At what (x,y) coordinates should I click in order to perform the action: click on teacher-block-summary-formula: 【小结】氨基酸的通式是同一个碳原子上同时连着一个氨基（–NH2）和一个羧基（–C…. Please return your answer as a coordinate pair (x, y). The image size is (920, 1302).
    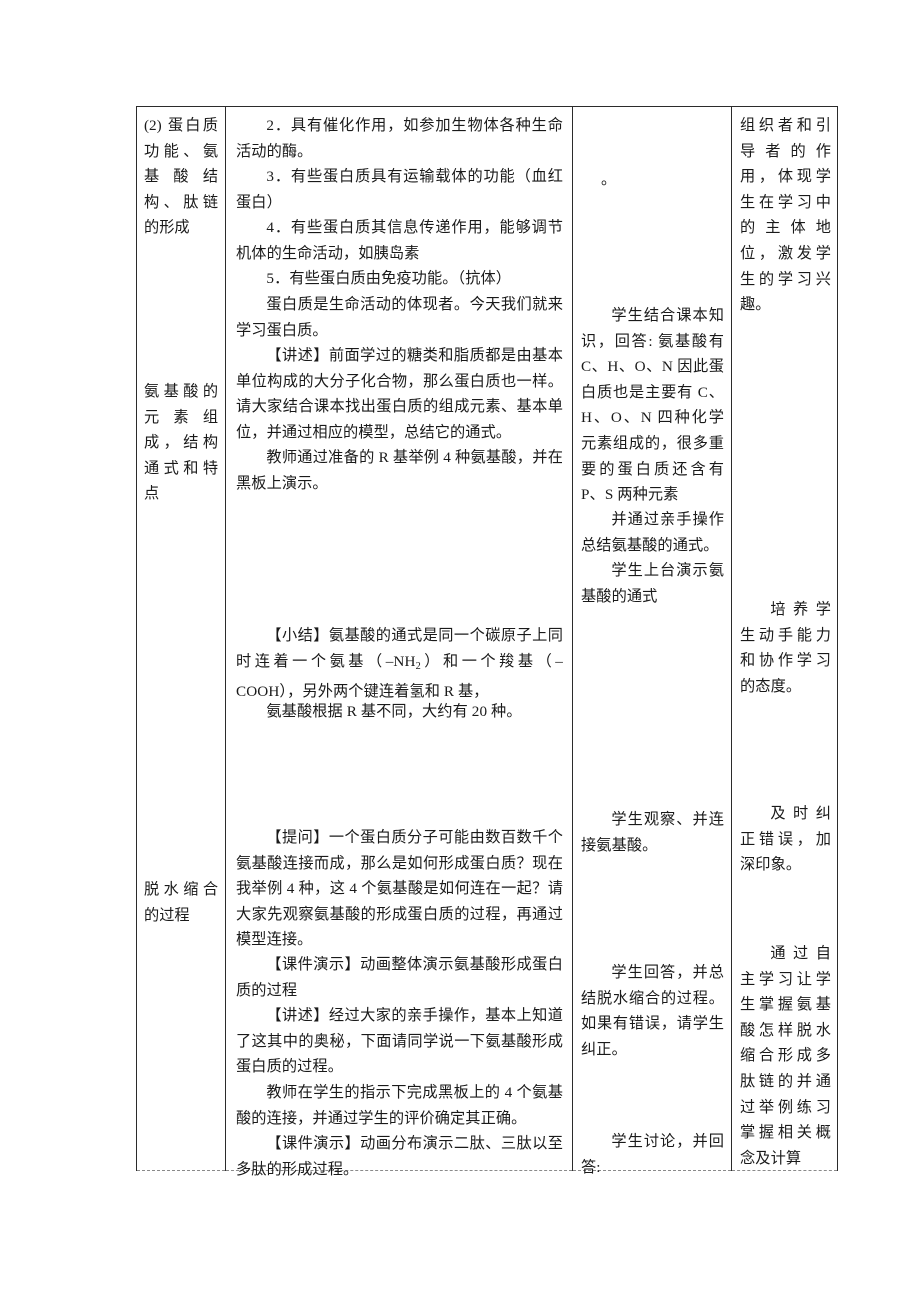
    Looking at the image, I should click on (399, 664).